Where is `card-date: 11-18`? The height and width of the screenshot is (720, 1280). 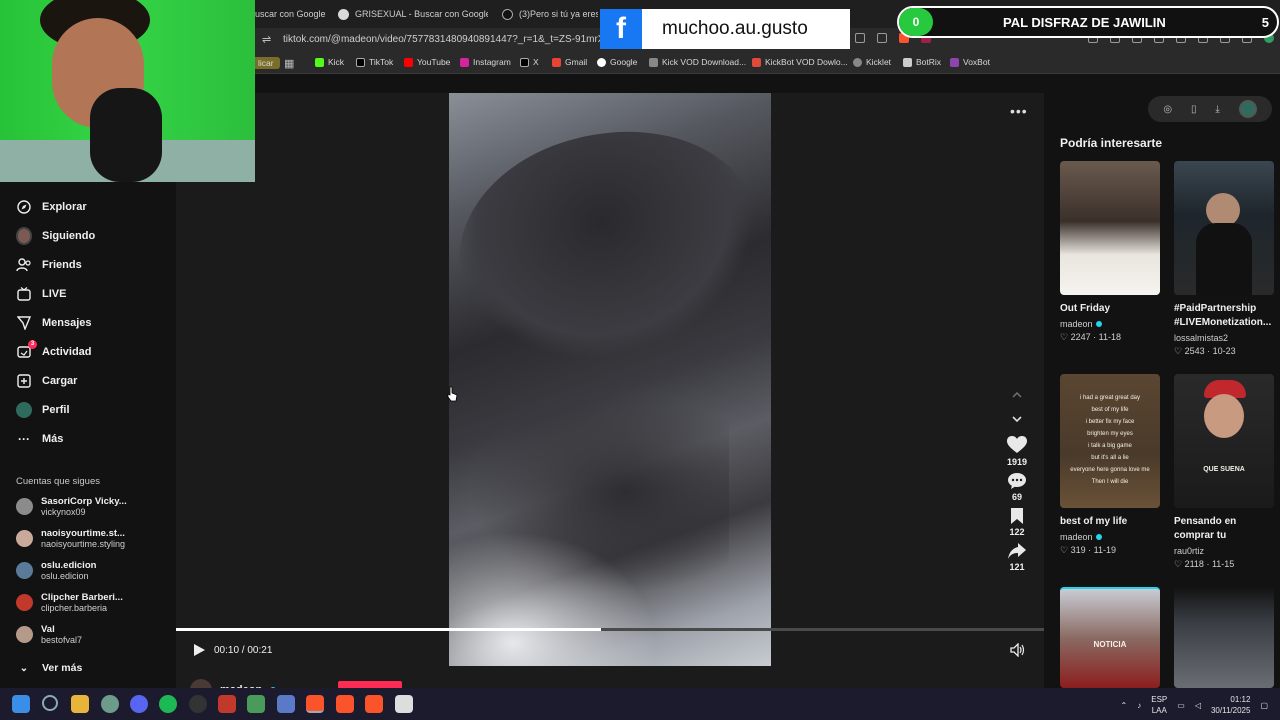
card-date: 11-18 is located at coordinates (1109, 337).